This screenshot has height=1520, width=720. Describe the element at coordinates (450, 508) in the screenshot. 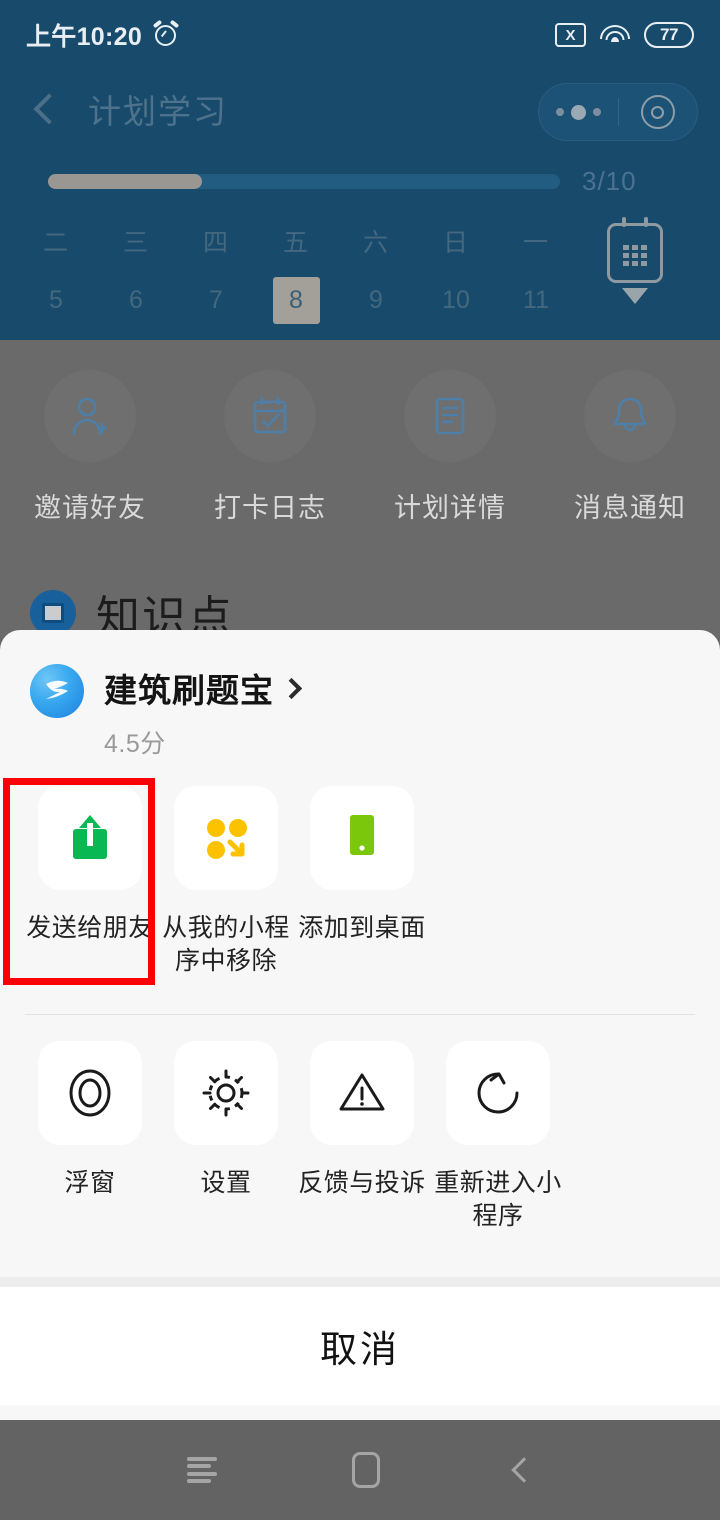

I see `quick-action-label: 计划详情` at that location.